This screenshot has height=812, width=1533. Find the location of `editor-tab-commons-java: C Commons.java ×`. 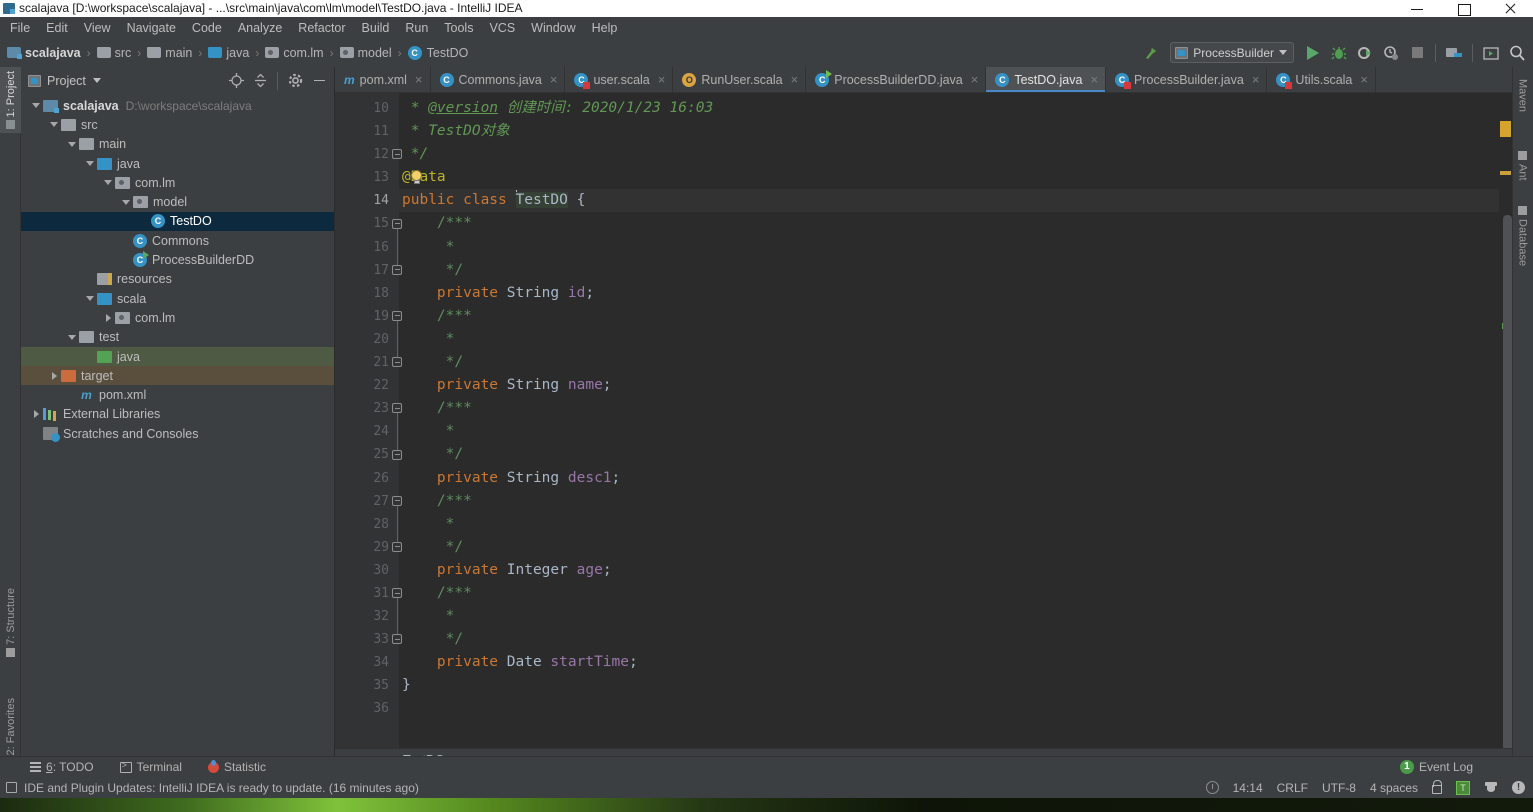

editor-tab-commons-java: C Commons.java × is located at coordinates (498, 79).